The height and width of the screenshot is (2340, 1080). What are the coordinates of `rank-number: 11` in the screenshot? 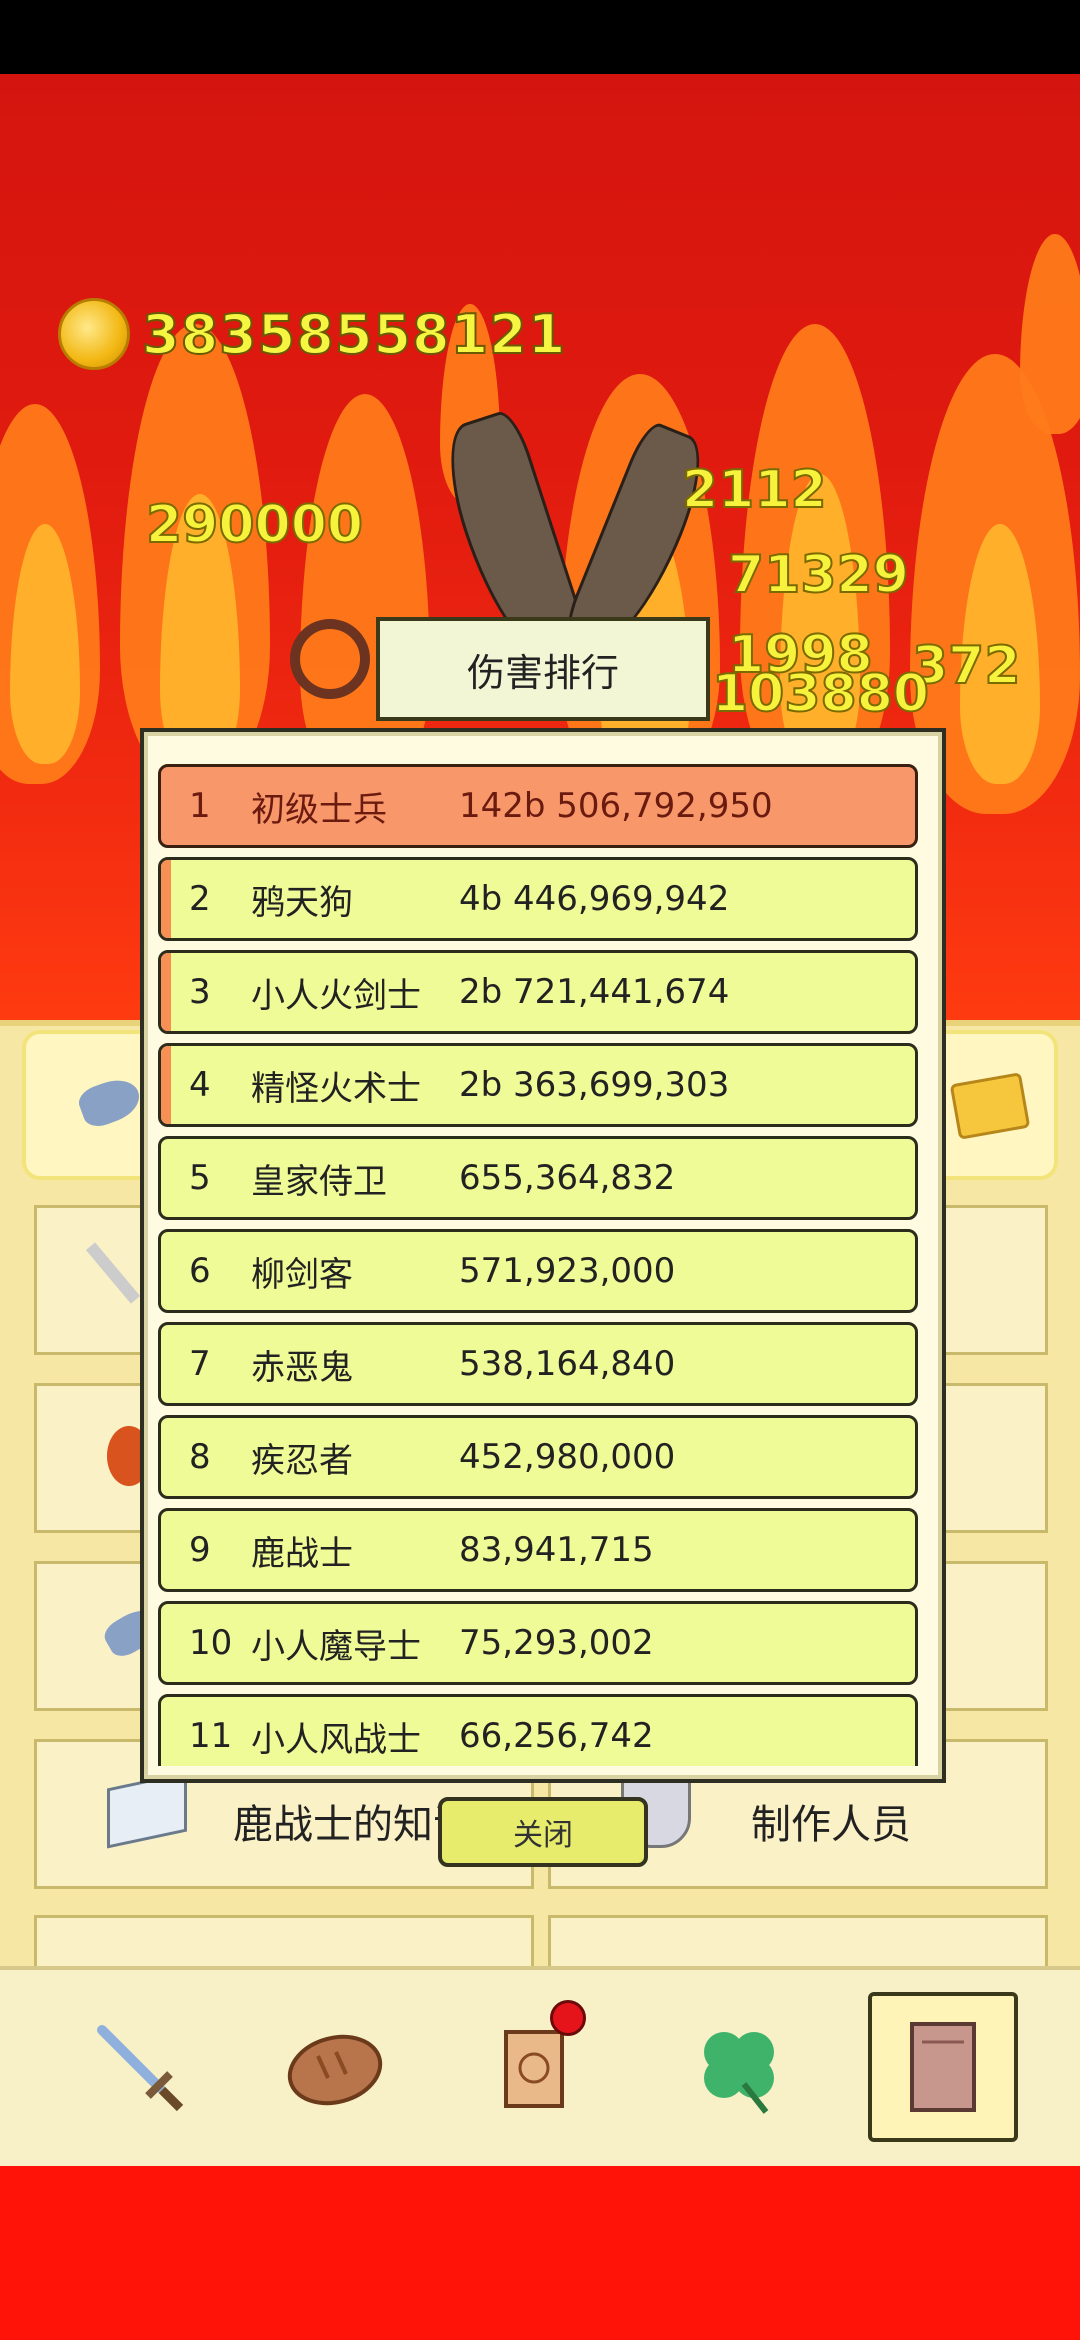 It's located at (211, 1736).